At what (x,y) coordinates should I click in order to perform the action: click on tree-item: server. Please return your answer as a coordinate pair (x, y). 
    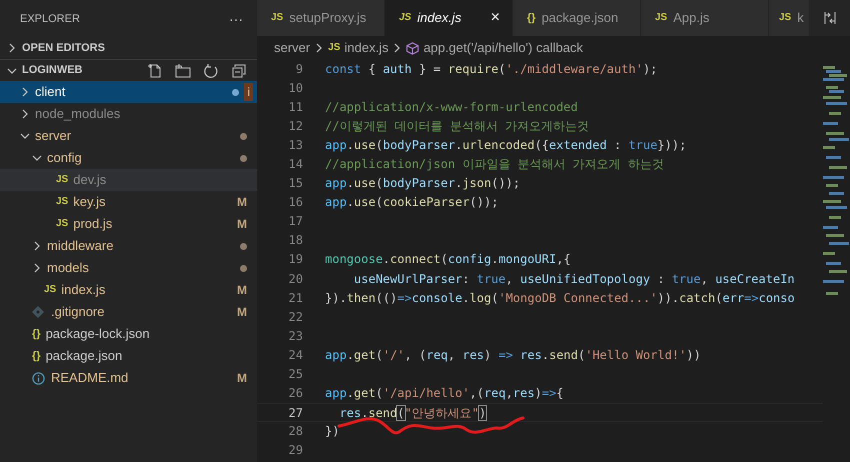
    Looking at the image, I should click on (128, 136).